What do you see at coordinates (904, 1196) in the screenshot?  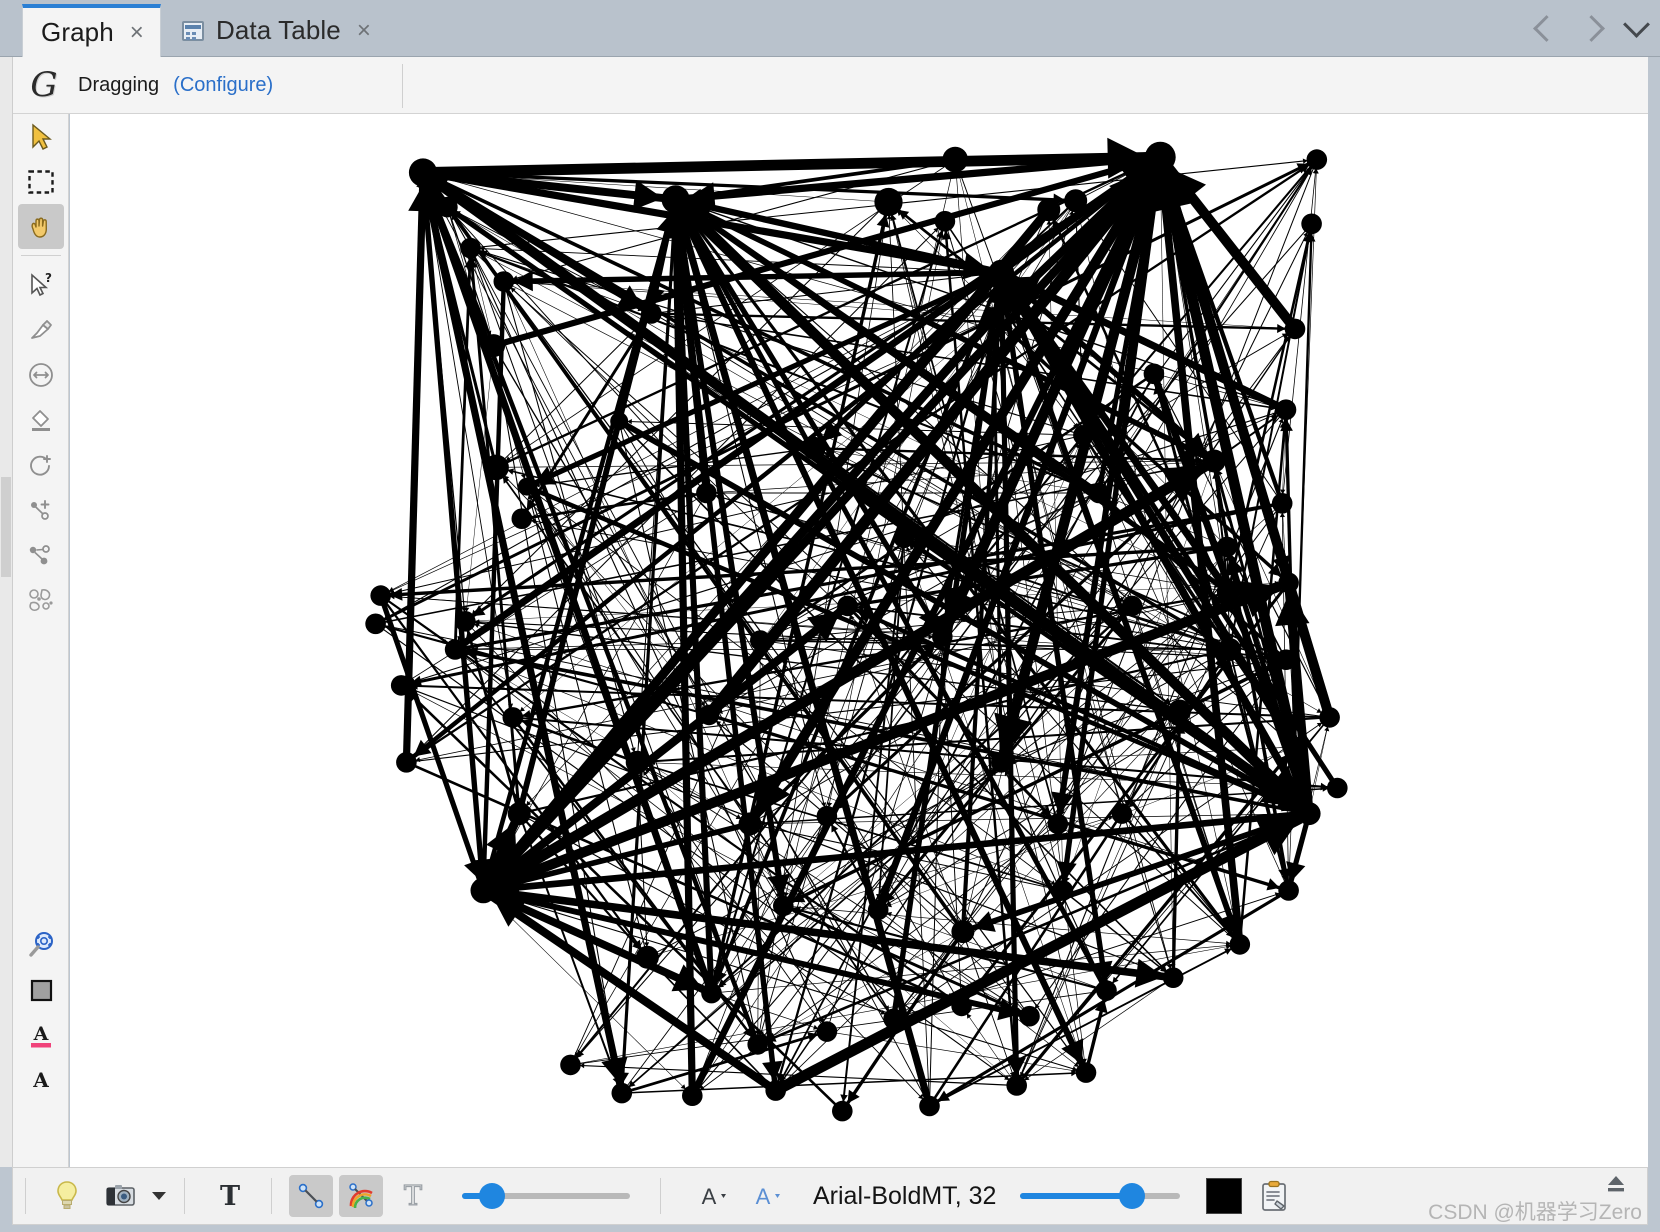 I see `label-font-value: Arial-BoldMT, 32` at bounding box center [904, 1196].